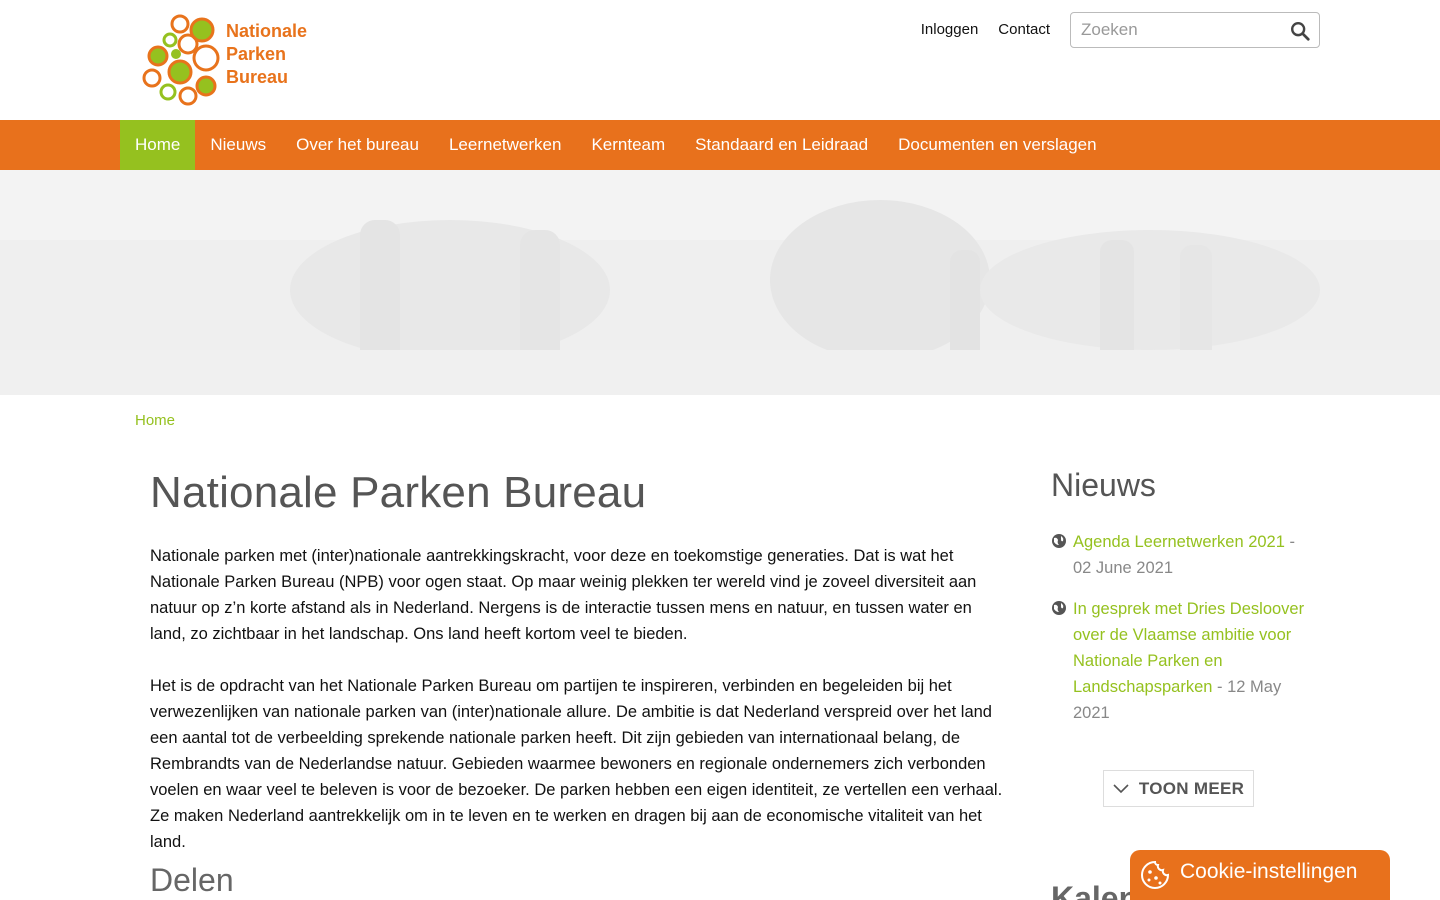 This screenshot has height=900, width=1440. I want to click on nav-item-documenten-en-verslagen: Documenten en verslagen, so click(997, 145).